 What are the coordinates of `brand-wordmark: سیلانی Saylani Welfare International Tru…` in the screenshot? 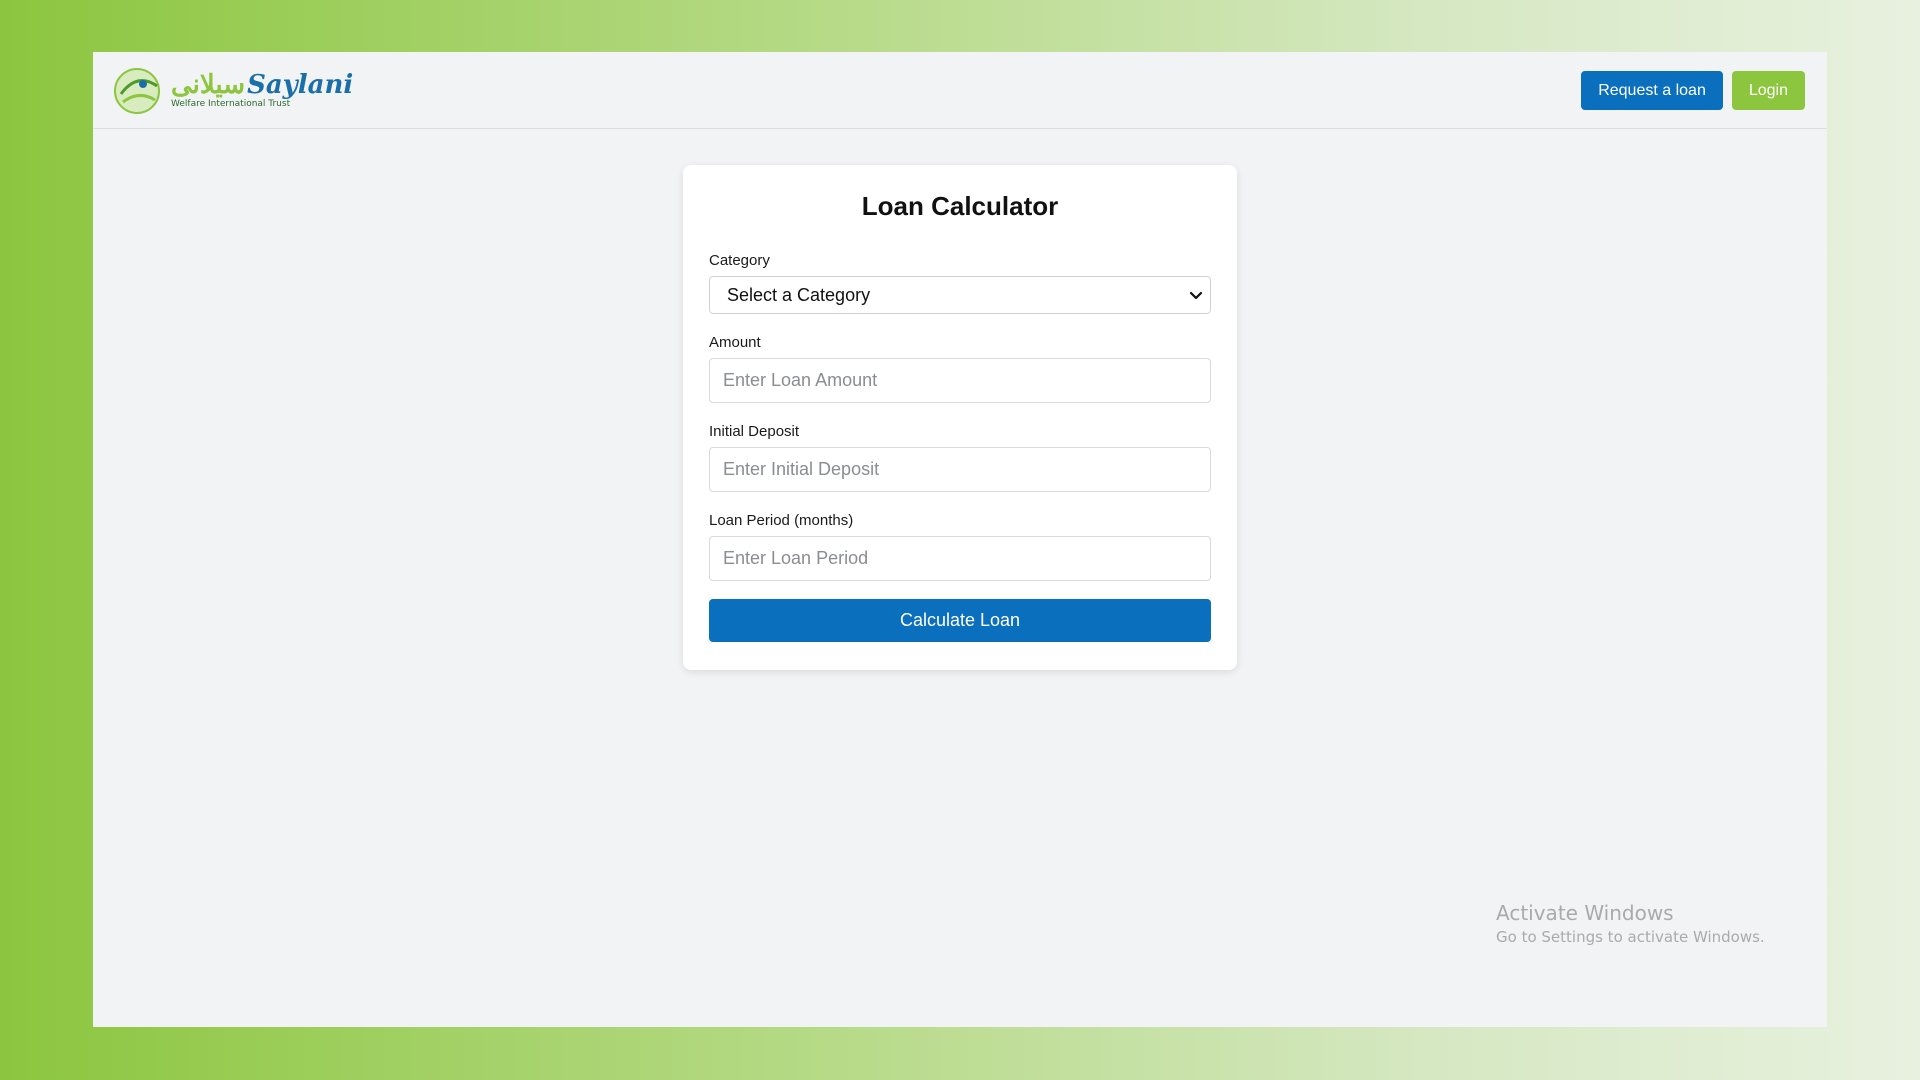 It's located at (262, 90).